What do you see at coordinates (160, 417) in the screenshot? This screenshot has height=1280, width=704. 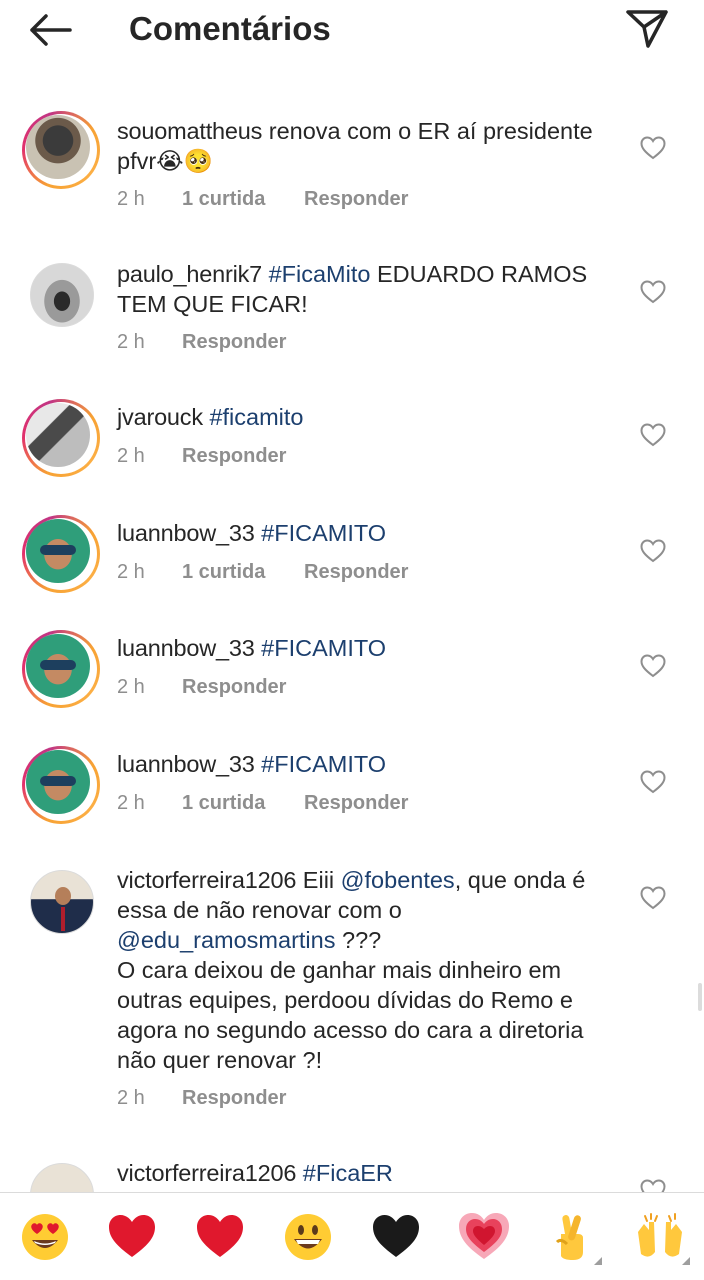 I see `comment-username: jvarouck` at bounding box center [160, 417].